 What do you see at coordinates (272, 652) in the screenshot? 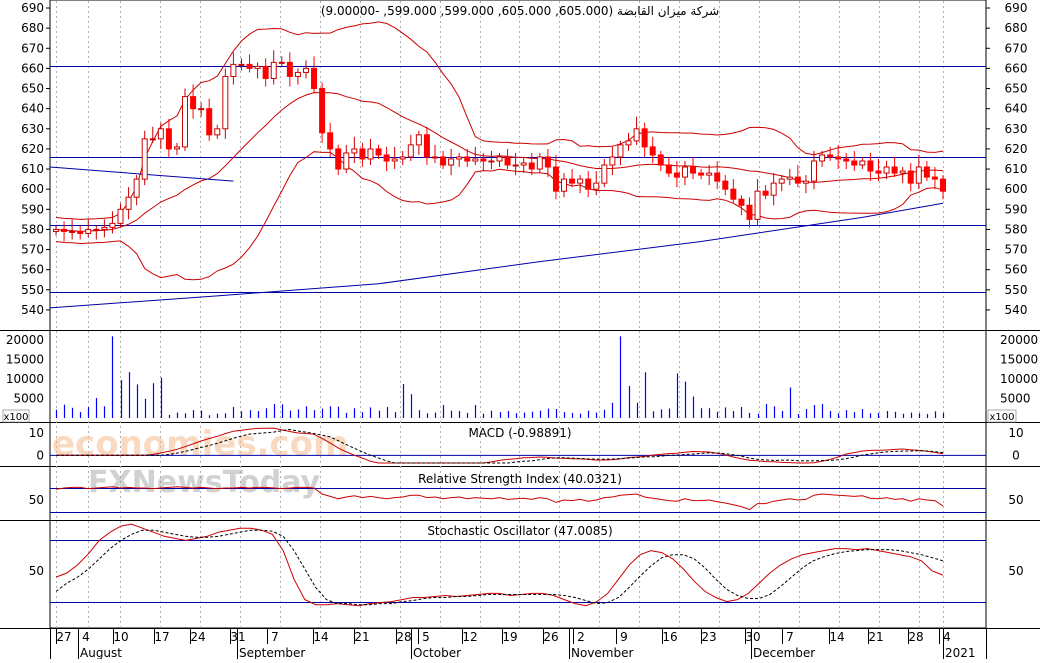
I see `month-label: September` at bounding box center [272, 652].